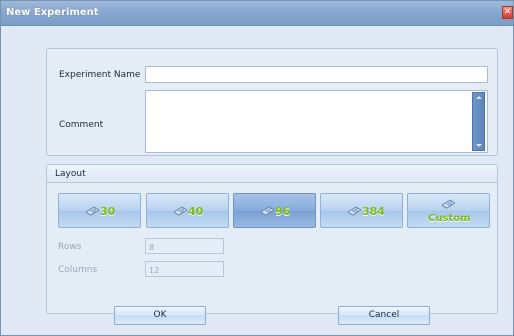 Image resolution: width=514 pixels, height=336 pixels. I want to click on layout-custom-label: Custom, so click(449, 218).